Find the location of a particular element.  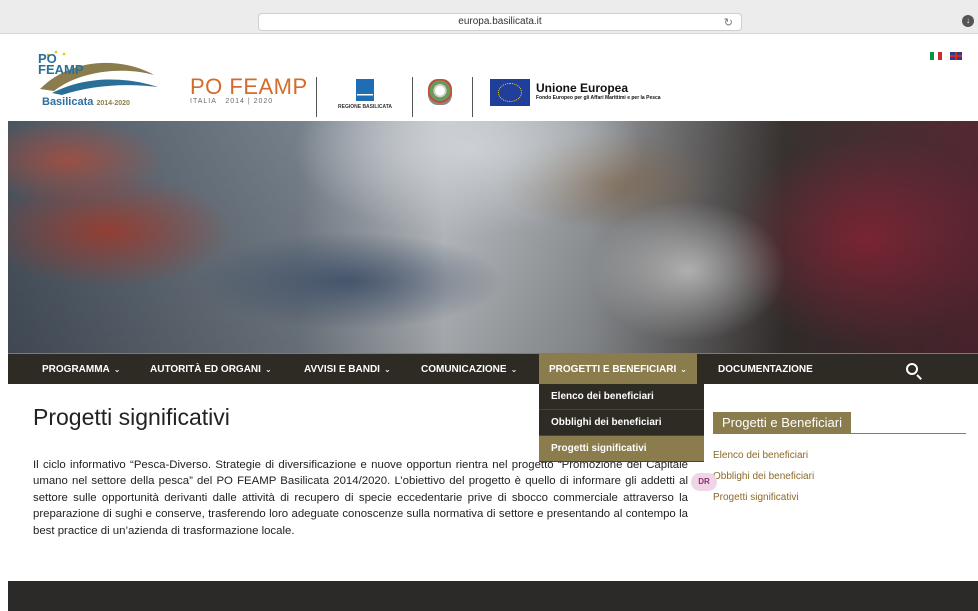

sidebar-link-progetti-significativi: Progetti significativi is located at coordinates (756, 497).